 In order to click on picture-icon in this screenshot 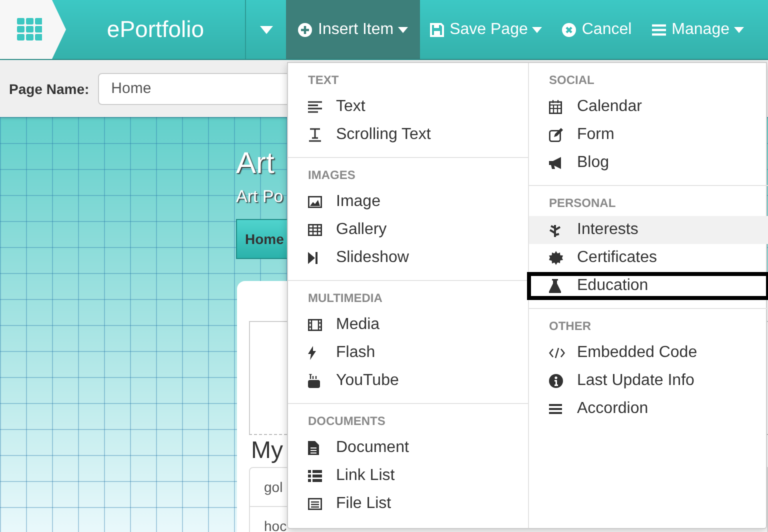, I will do `click(315, 202)`.